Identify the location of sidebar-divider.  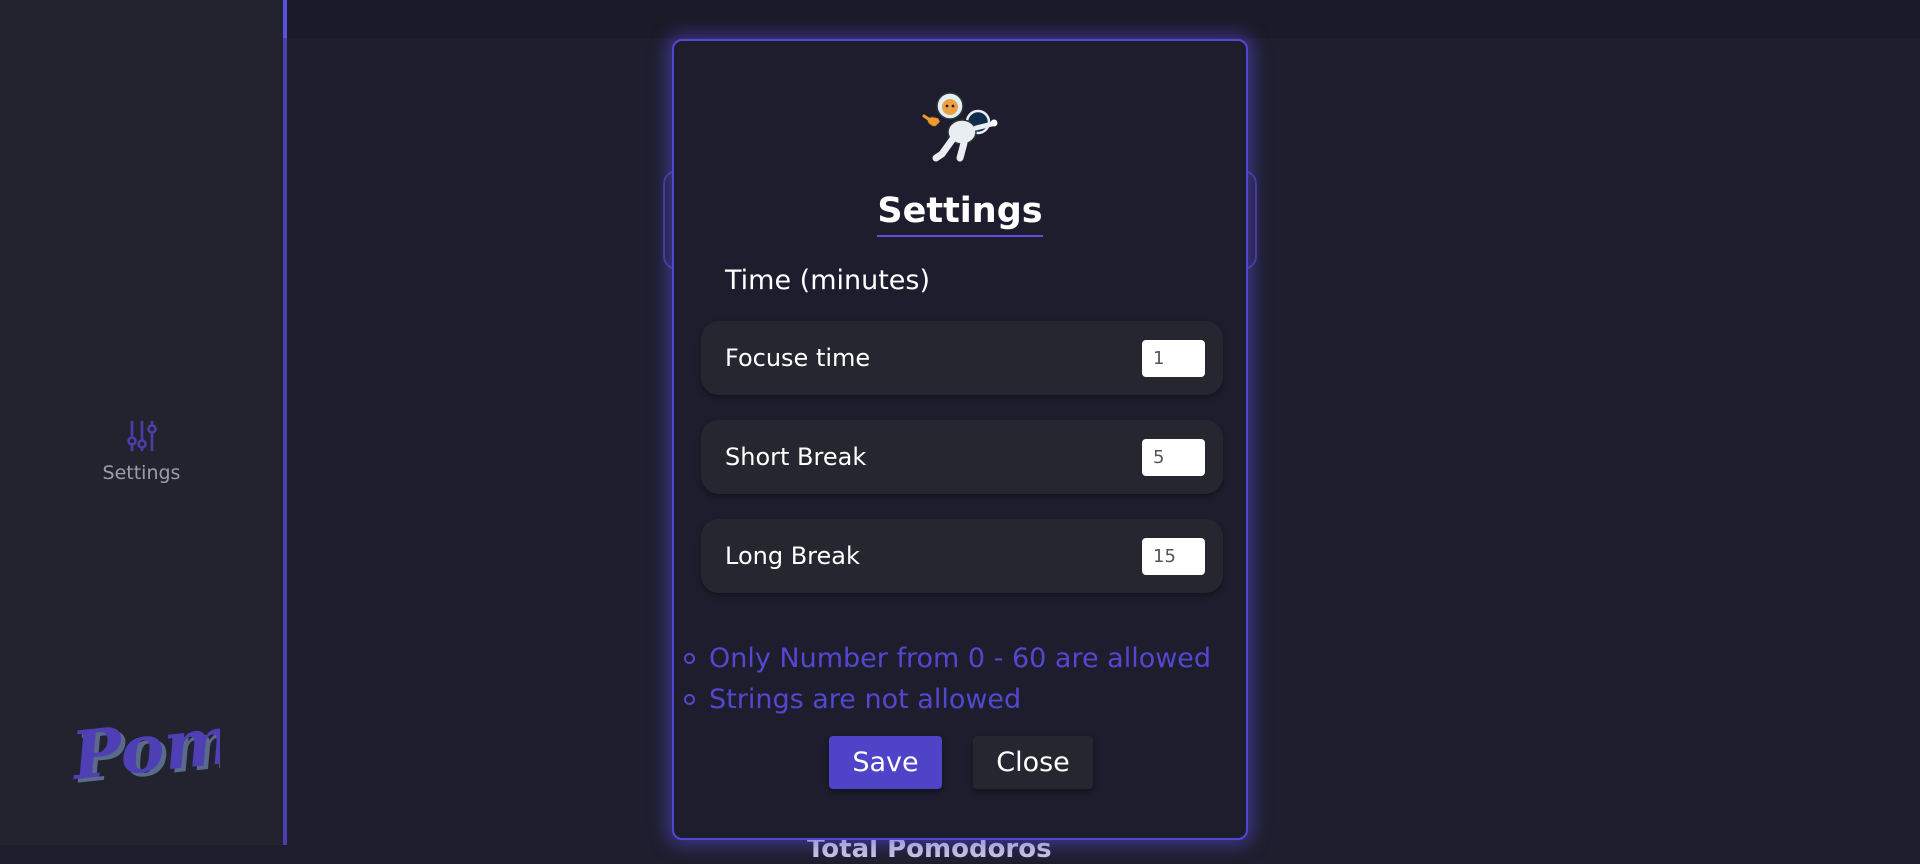
(285, 422).